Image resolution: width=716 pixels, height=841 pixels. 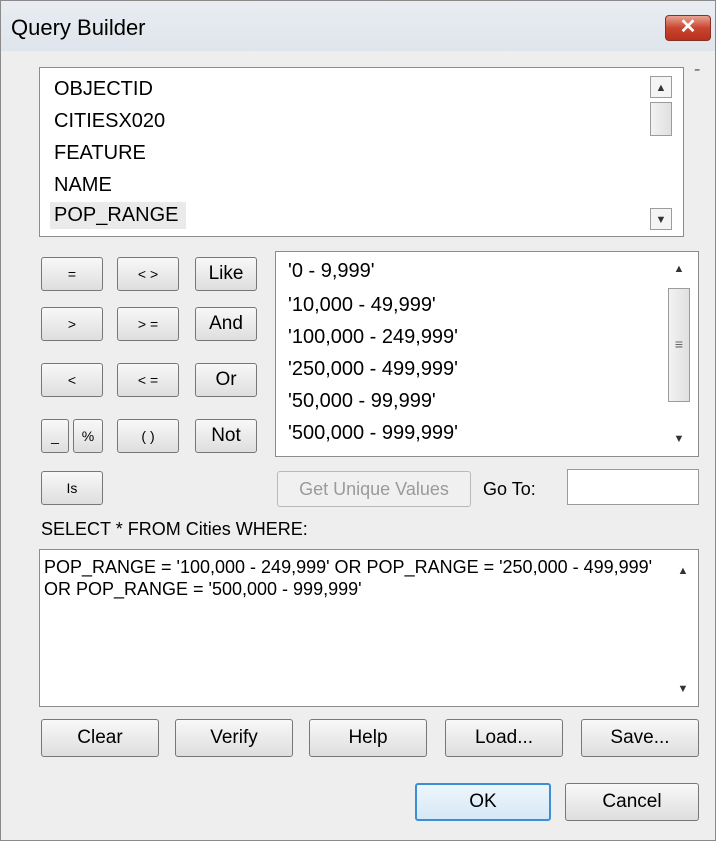 What do you see at coordinates (226, 436) in the screenshot?
I see `not-button: Not` at bounding box center [226, 436].